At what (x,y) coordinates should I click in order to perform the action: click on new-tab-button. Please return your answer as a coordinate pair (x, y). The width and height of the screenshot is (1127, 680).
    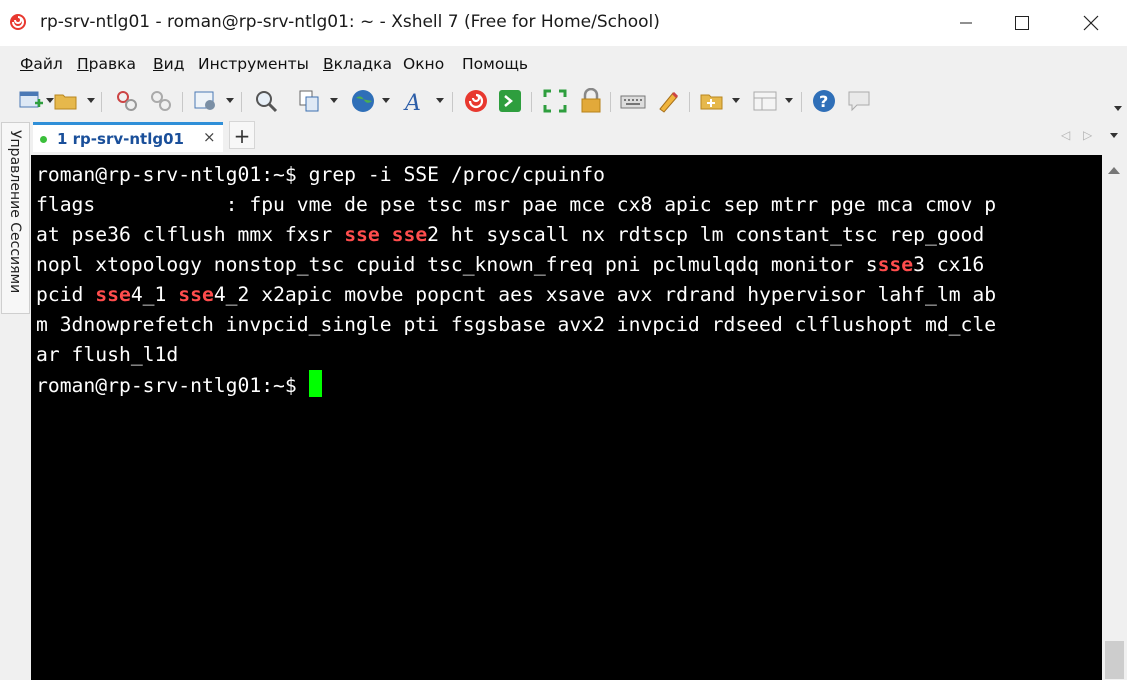
    Looking at the image, I should click on (712, 101).